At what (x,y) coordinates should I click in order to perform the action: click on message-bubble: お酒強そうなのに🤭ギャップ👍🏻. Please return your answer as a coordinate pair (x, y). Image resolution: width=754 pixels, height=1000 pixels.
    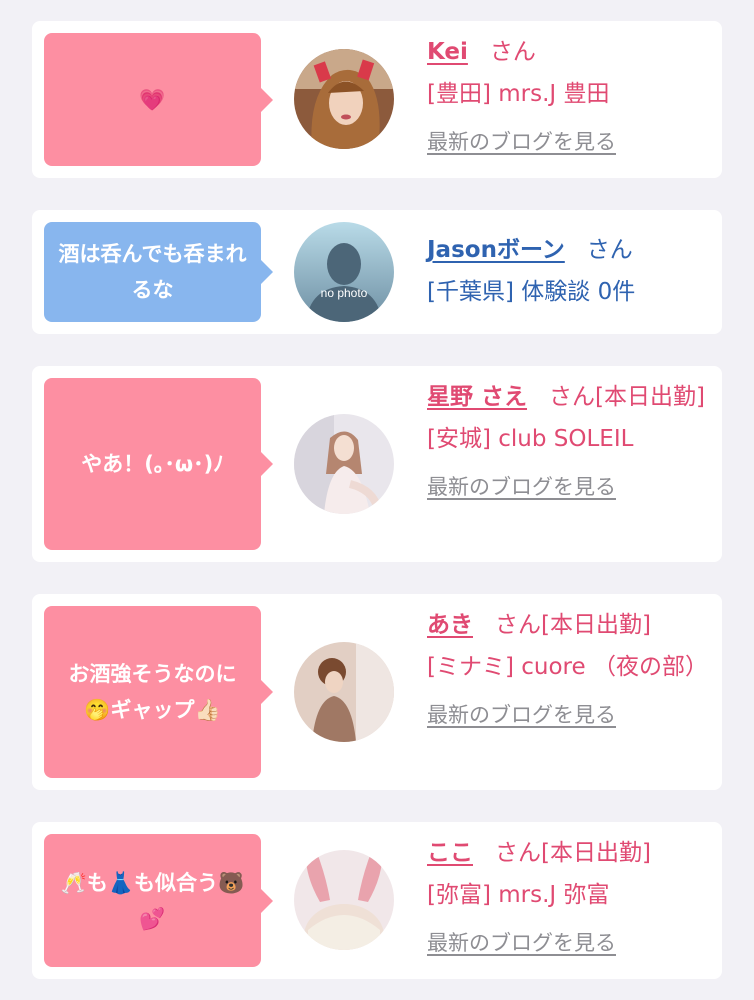
    Looking at the image, I should click on (158, 692).